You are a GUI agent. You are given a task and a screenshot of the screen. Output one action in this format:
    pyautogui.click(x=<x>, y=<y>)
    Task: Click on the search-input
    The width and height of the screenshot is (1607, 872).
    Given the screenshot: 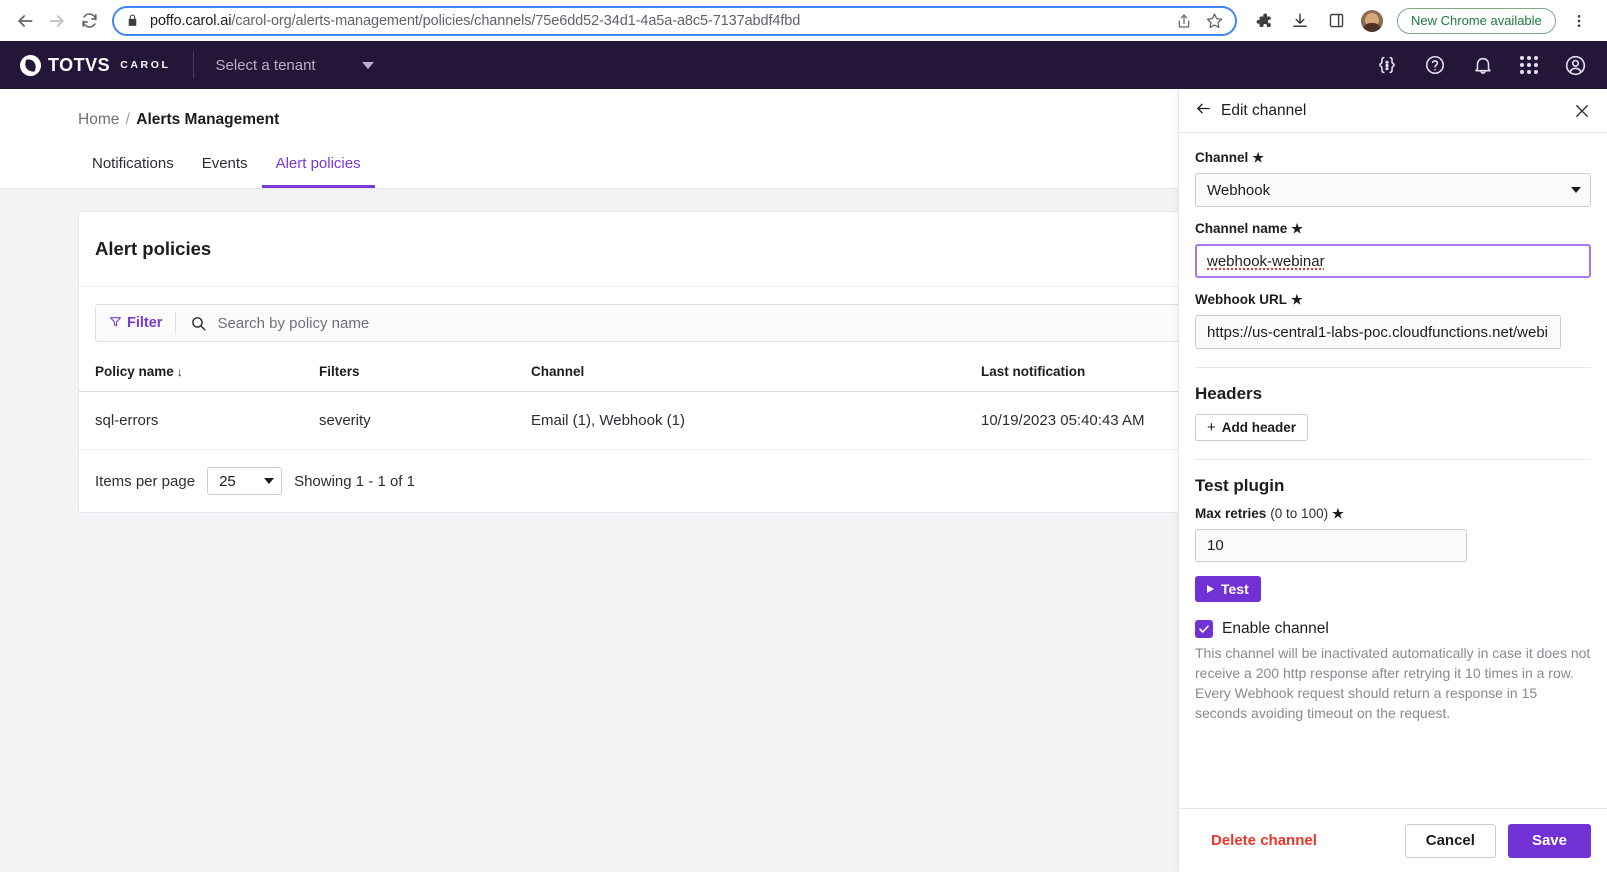 What is the action you would take?
    pyautogui.click(x=765, y=323)
    